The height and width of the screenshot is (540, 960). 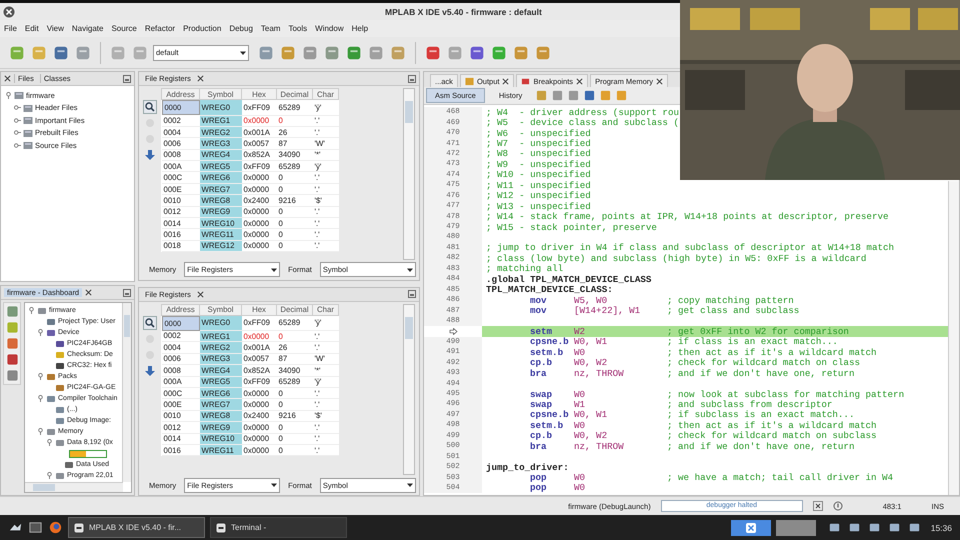 What do you see at coordinates (241, 28) in the screenshot?
I see `menu-item: Debug` at bounding box center [241, 28].